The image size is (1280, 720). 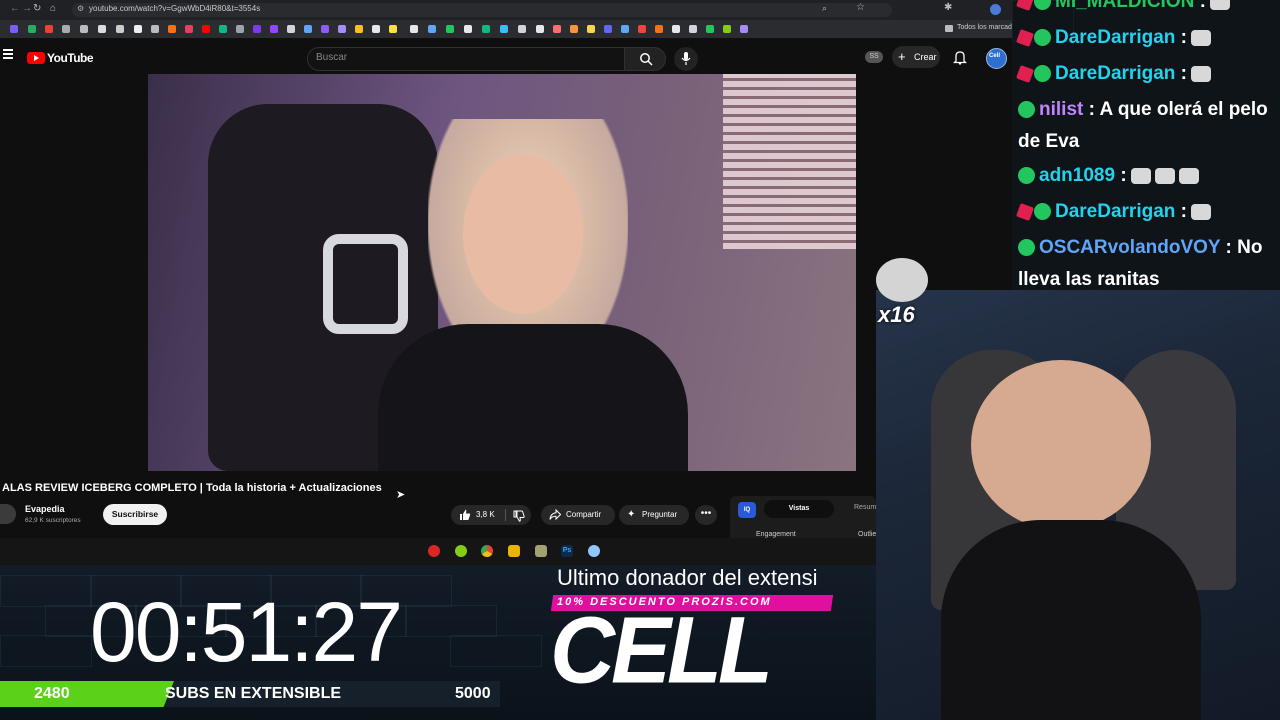 I want to click on tab-vistas: Vistas, so click(x=799, y=509).